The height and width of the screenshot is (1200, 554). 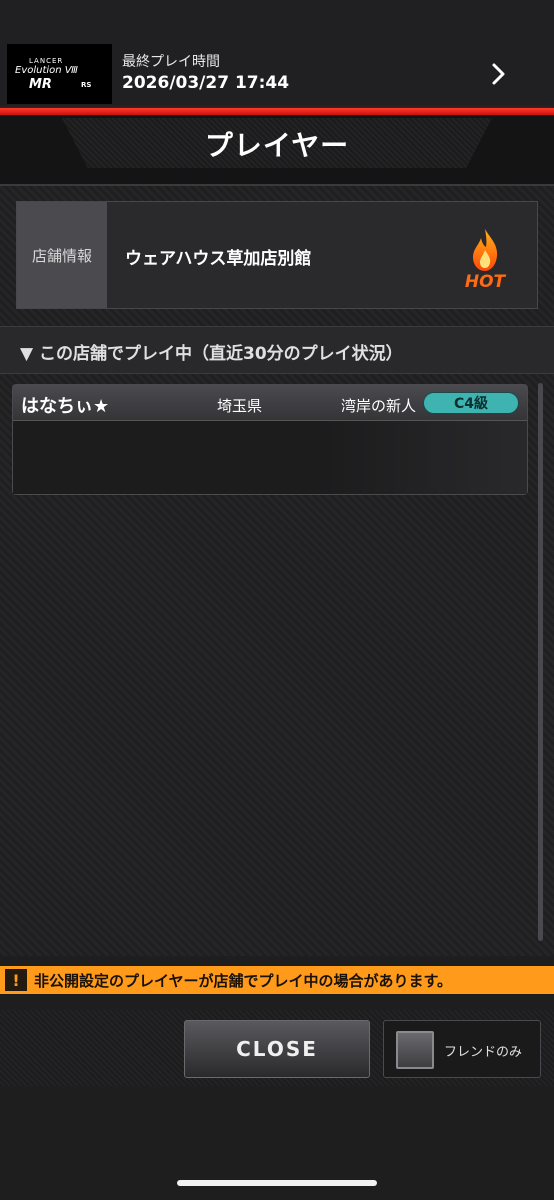 I want to click on player-name: はなちぃ★, so click(x=65, y=406).